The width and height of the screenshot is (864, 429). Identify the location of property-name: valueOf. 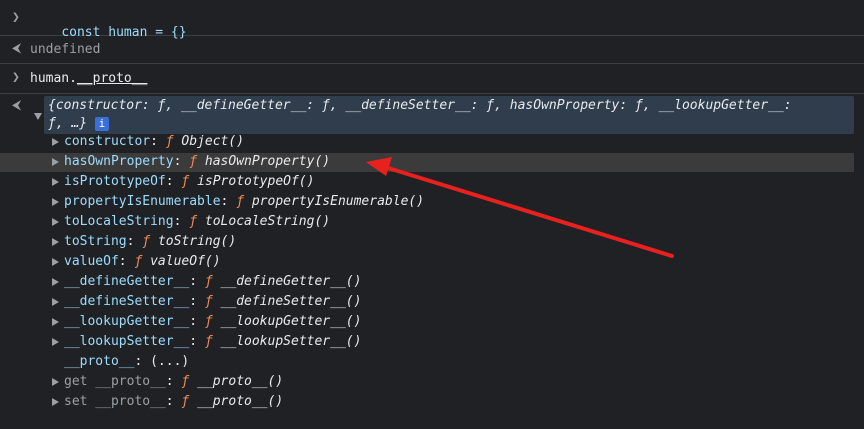
(91, 261).